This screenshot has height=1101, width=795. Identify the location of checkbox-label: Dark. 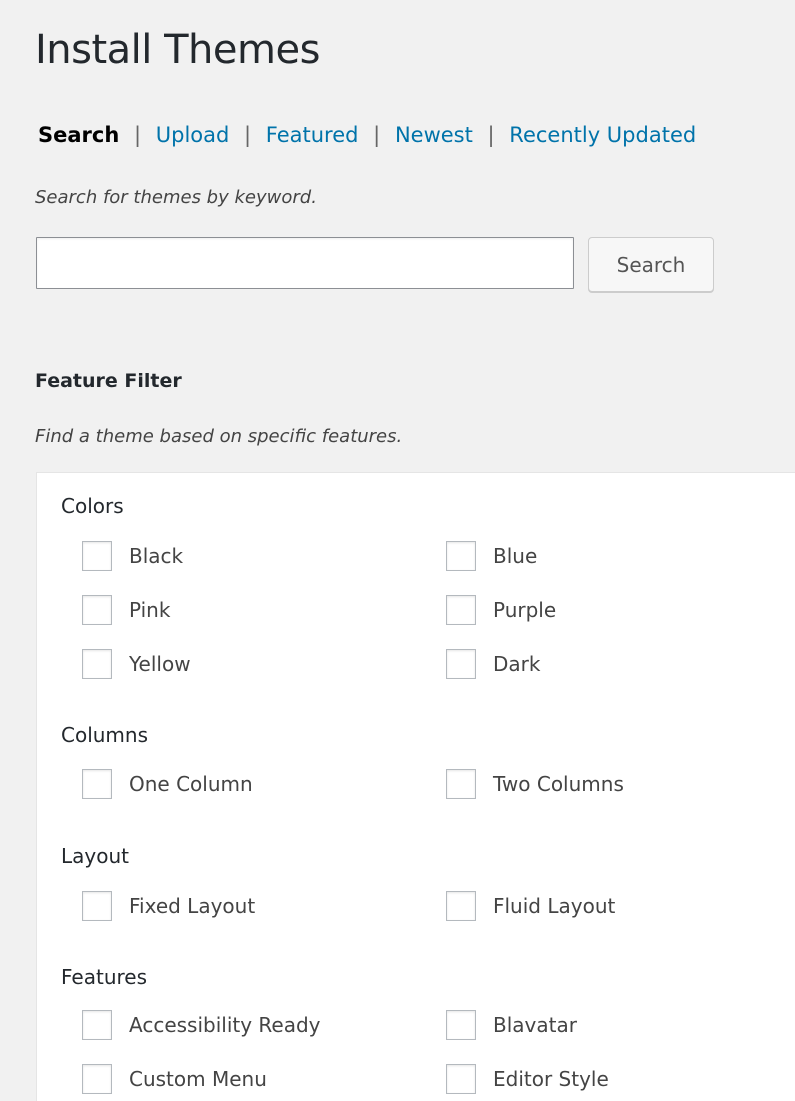
(517, 664).